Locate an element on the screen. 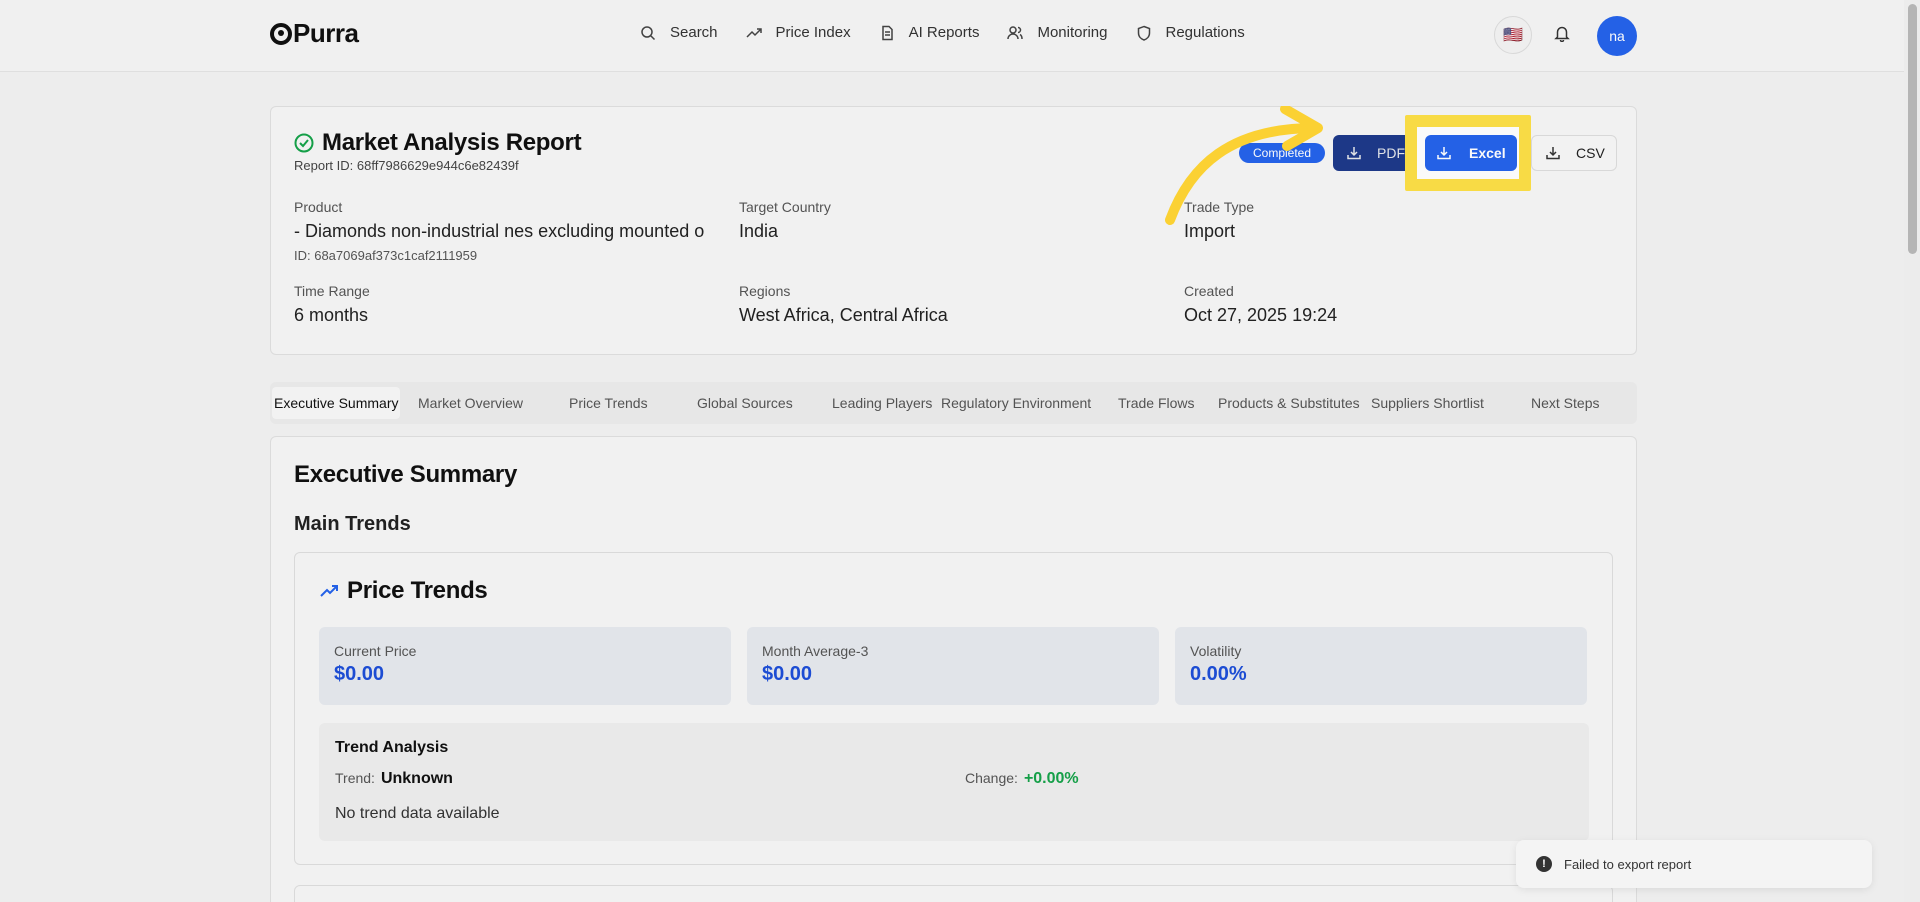 This screenshot has width=1920, height=902. notifications-button is located at coordinates (1562, 35).